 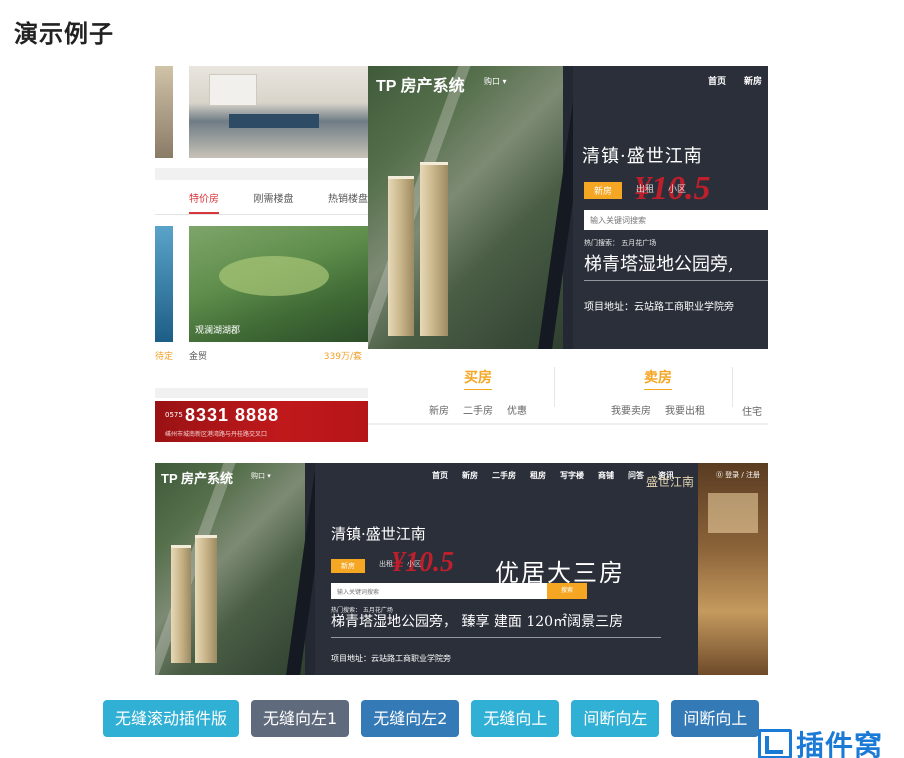 What do you see at coordinates (738, 475) in the screenshot?
I see `login-link: ⓪ 登录 / 注册` at bounding box center [738, 475].